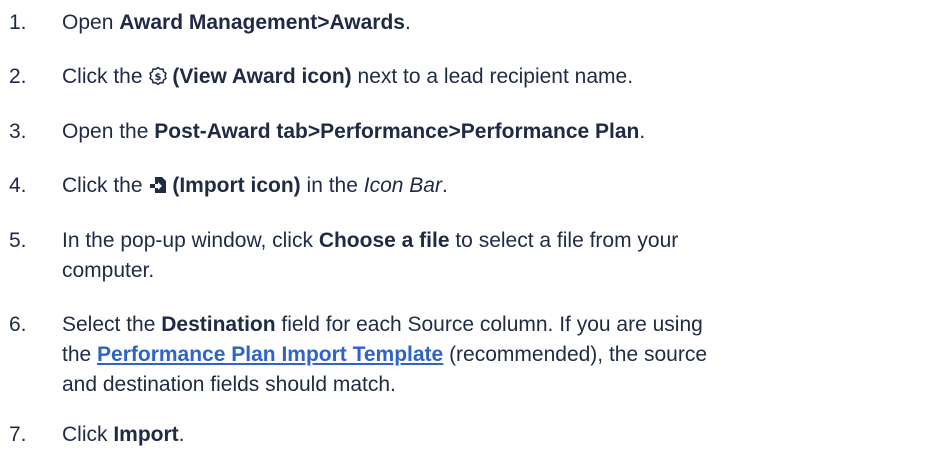 This screenshot has width=943, height=450. Describe the element at coordinates (158, 189) in the screenshot. I see `import-file-icon` at that location.